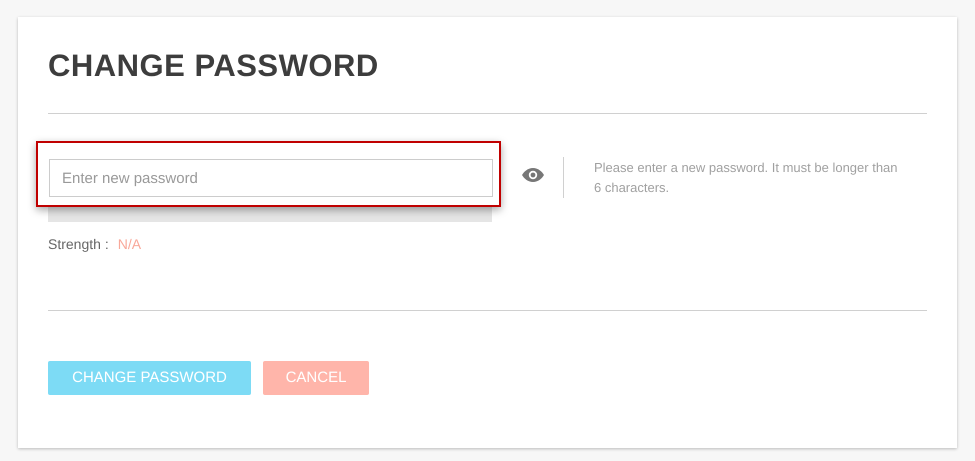 This screenshot has height=461, width=975. I want to click on strength-label: Strength :, so click(78, 244).